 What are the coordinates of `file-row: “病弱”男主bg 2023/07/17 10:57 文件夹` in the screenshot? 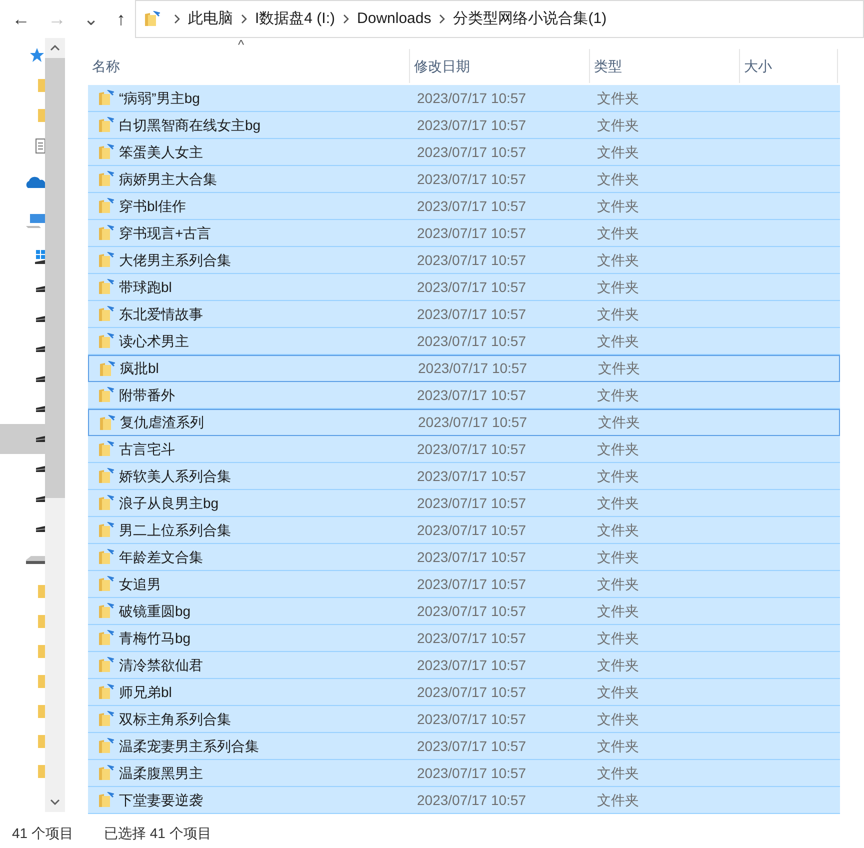 It's located at (464, 98).